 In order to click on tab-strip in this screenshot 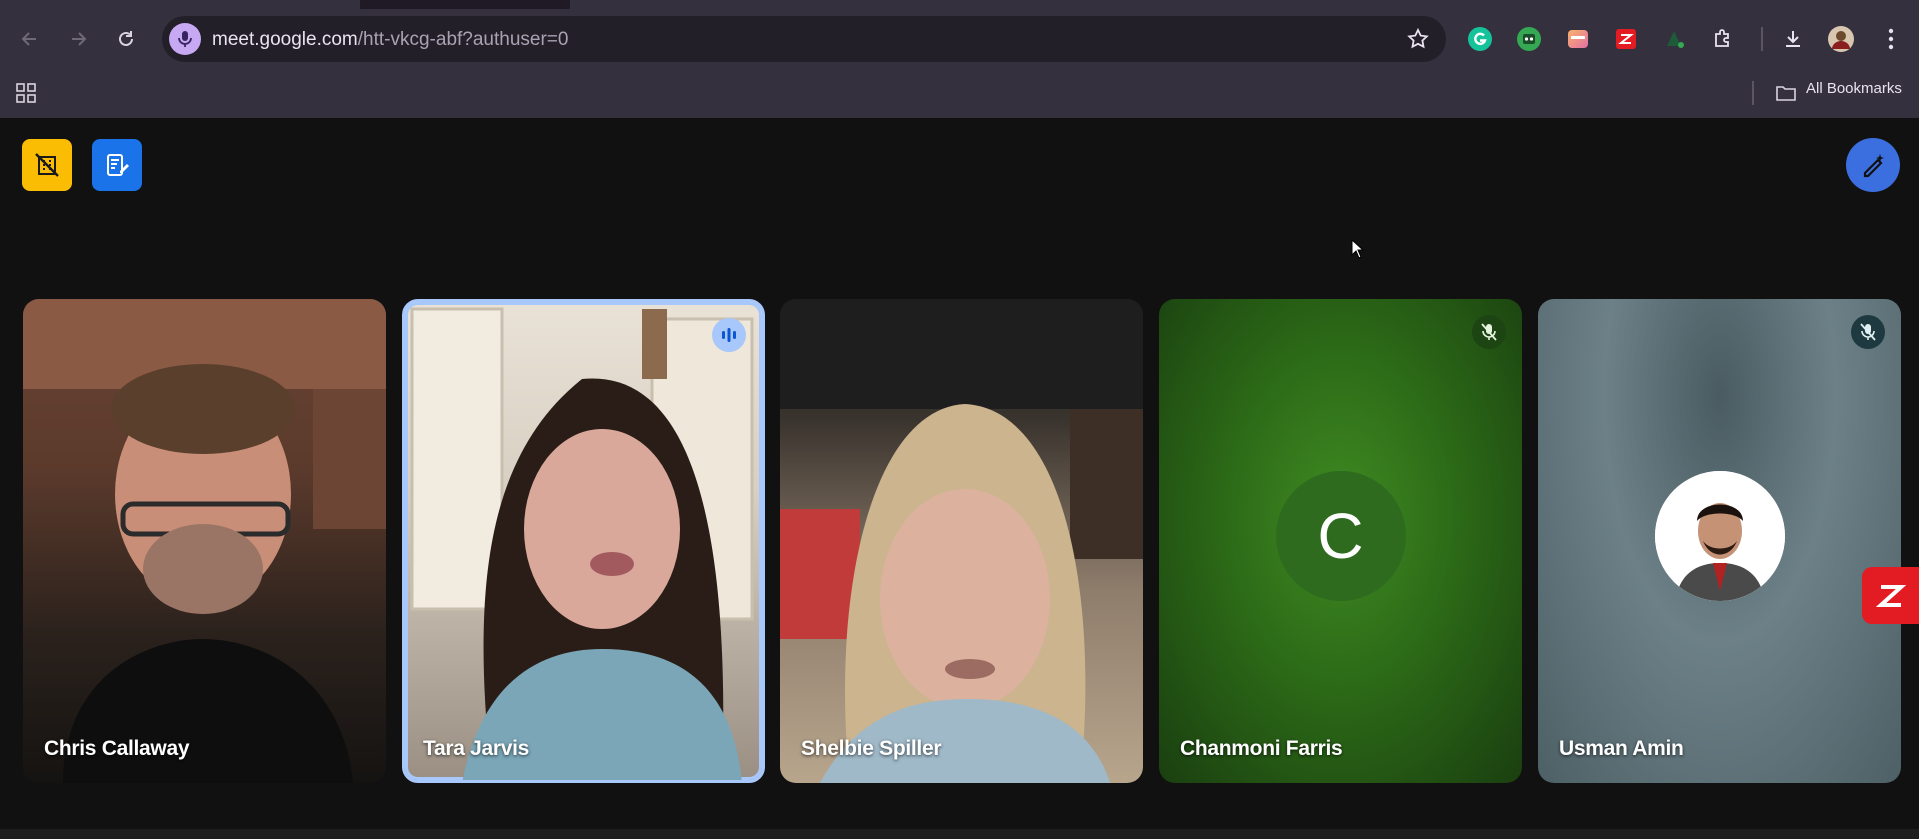, I will do `click(959, 4)`.